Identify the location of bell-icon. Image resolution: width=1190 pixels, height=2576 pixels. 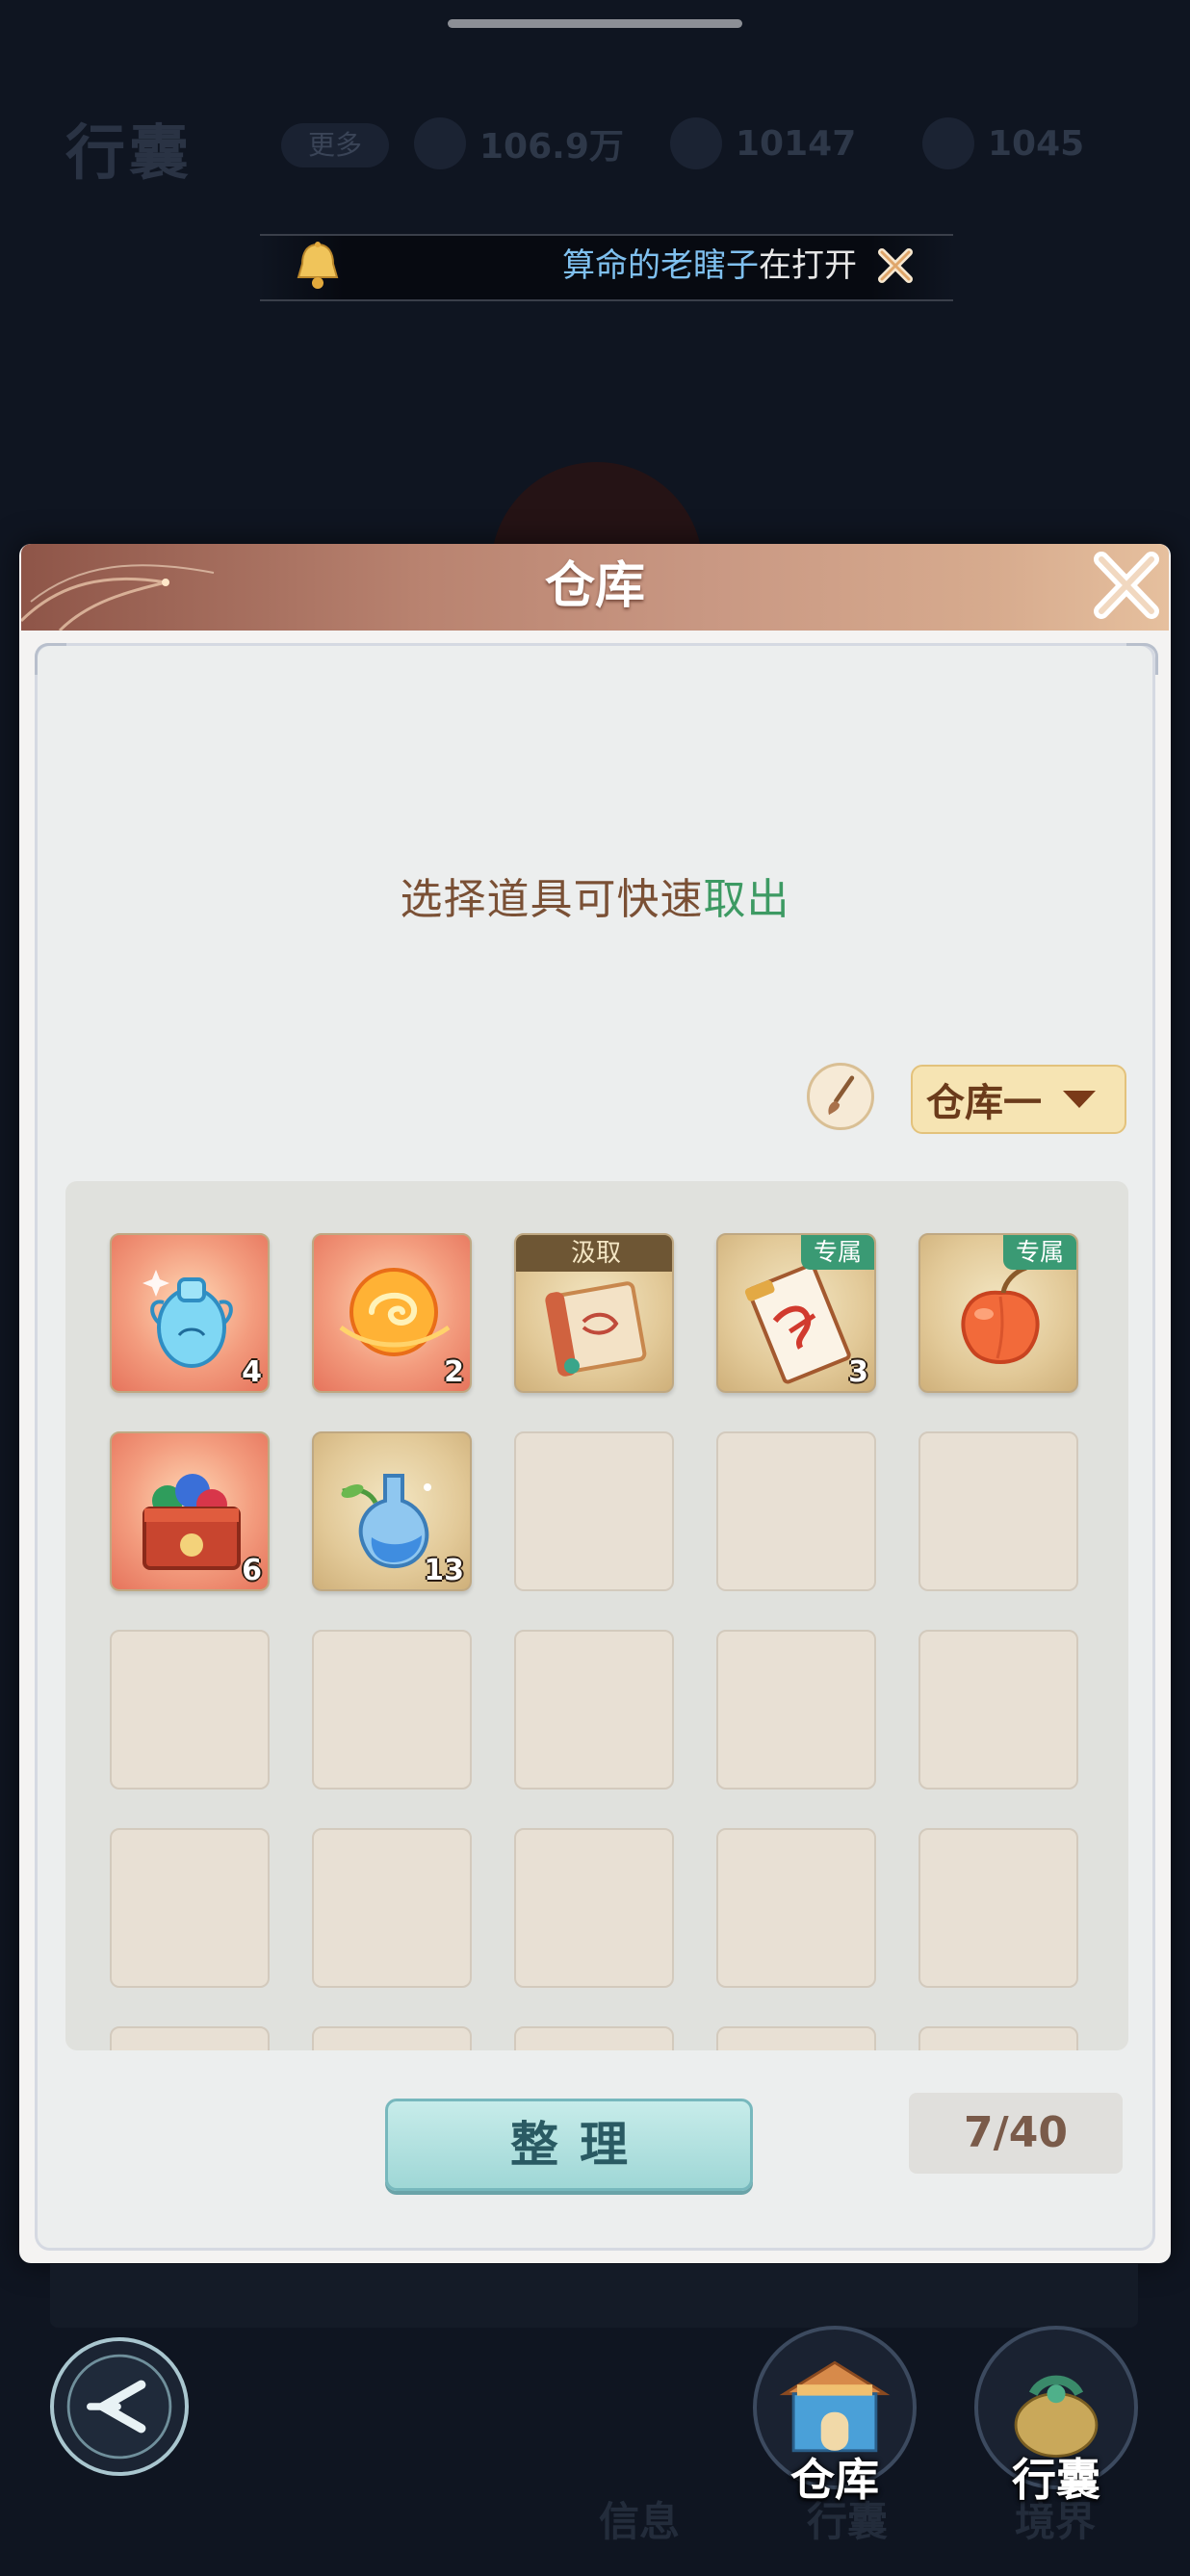
(318, 265).